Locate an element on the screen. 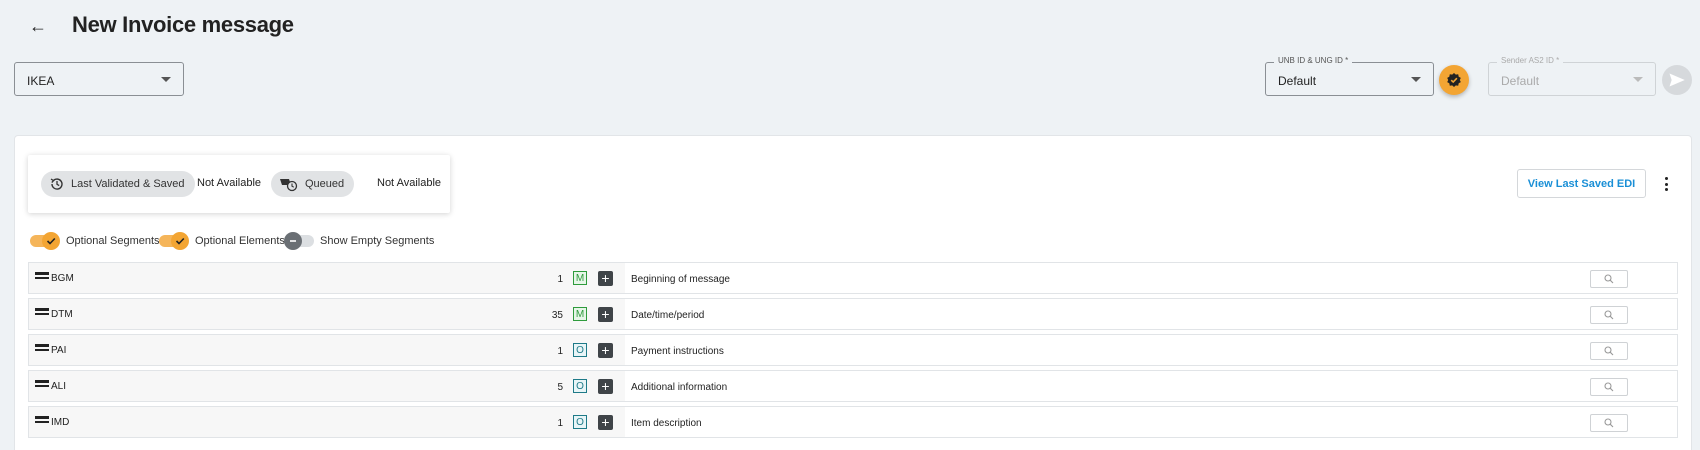  toggle-label: Optional Elements is located at coordinates (240, 241).